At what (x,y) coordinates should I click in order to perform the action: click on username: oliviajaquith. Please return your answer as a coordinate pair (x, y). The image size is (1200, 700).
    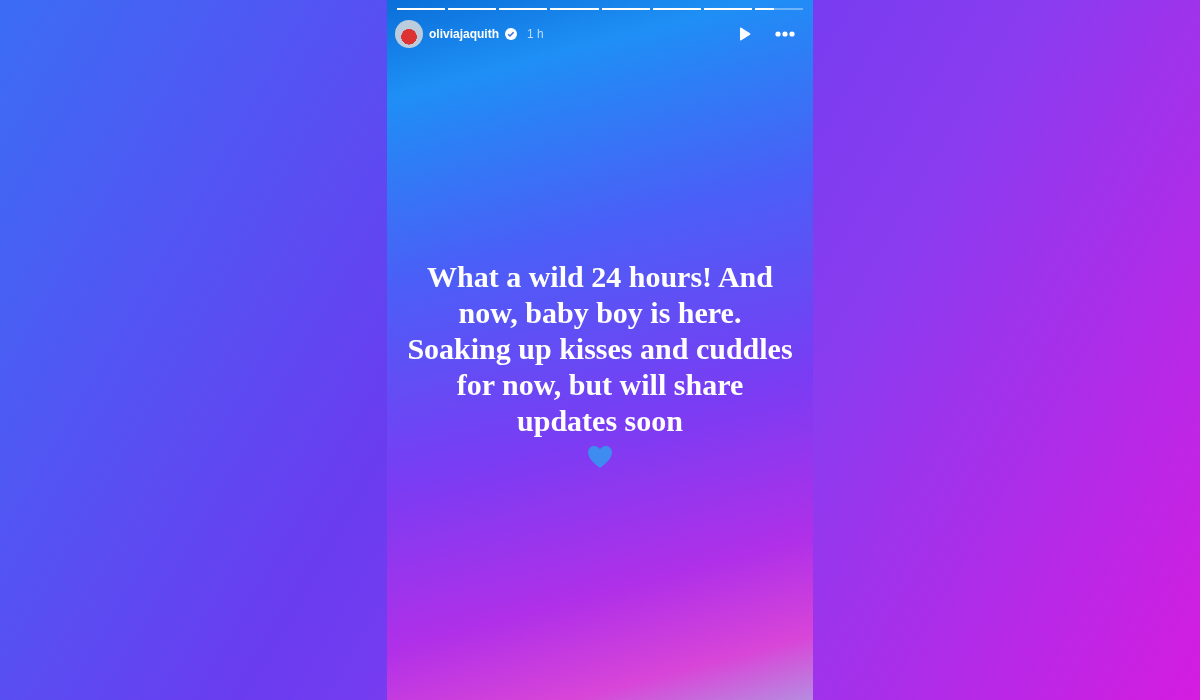
    Looking at the image, I should click on (464, 34).